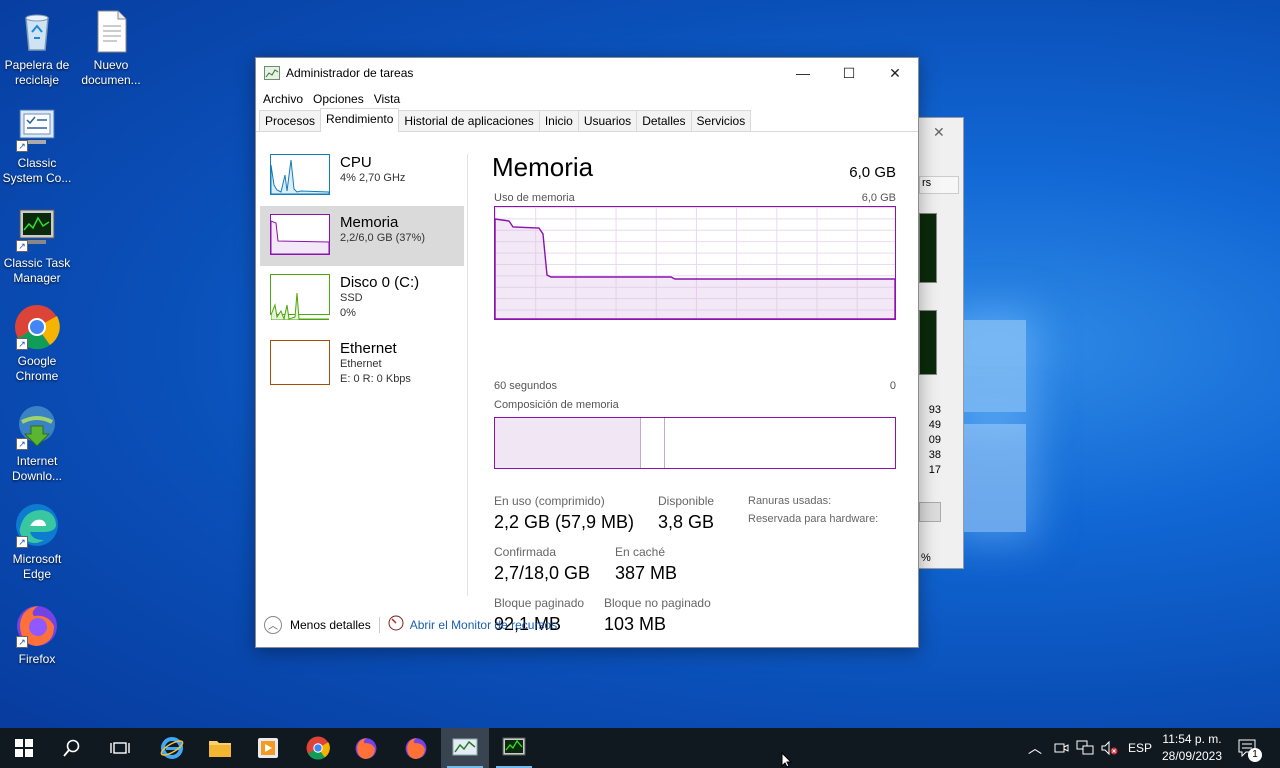  I want to click on task-manager-icon: ↗, so click(37, 229).